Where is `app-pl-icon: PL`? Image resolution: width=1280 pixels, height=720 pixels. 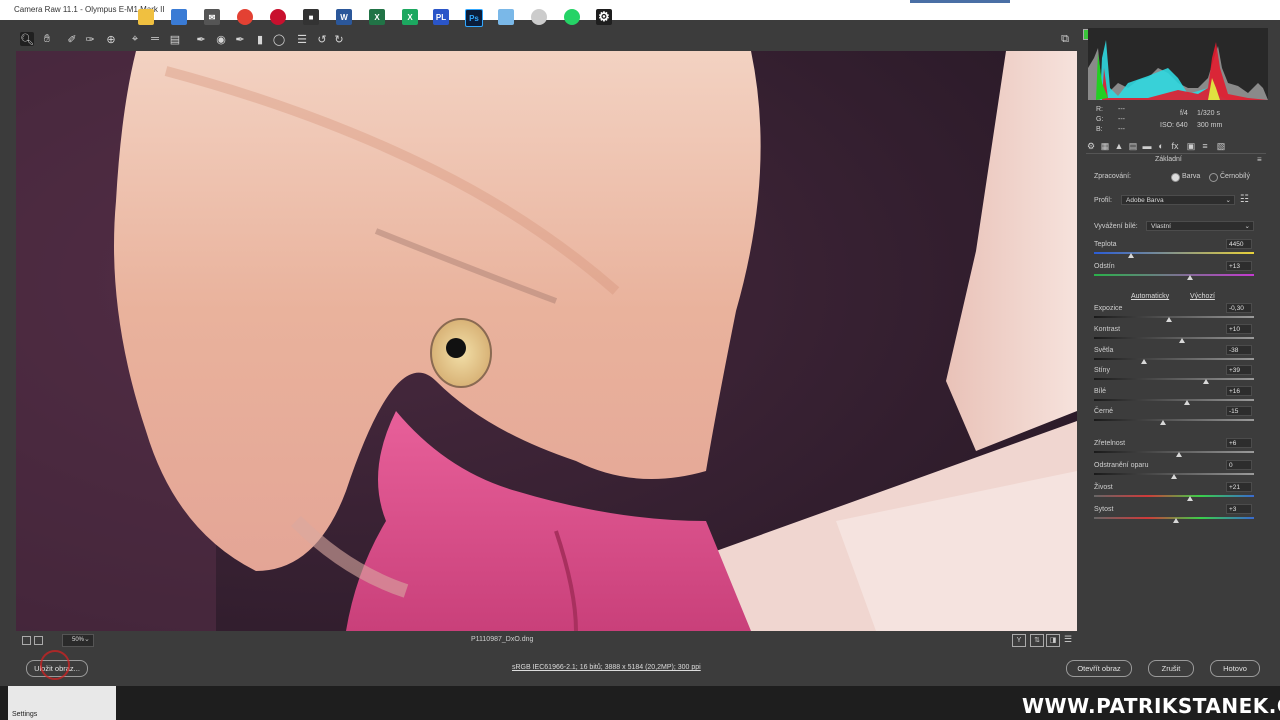 app-pl-icon: PL is located at coordinates (441, 17).